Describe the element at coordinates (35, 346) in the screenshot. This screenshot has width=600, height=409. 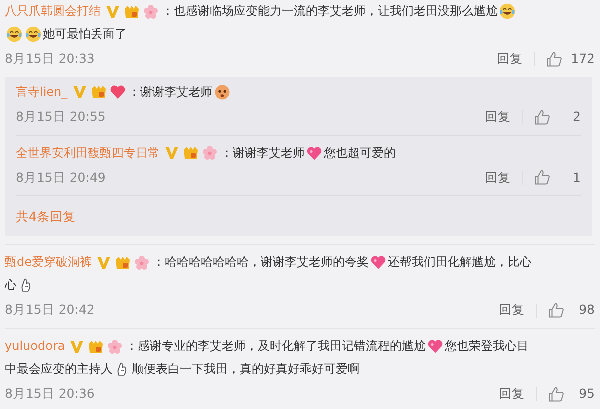
I see `username: yuluodora` at that location.